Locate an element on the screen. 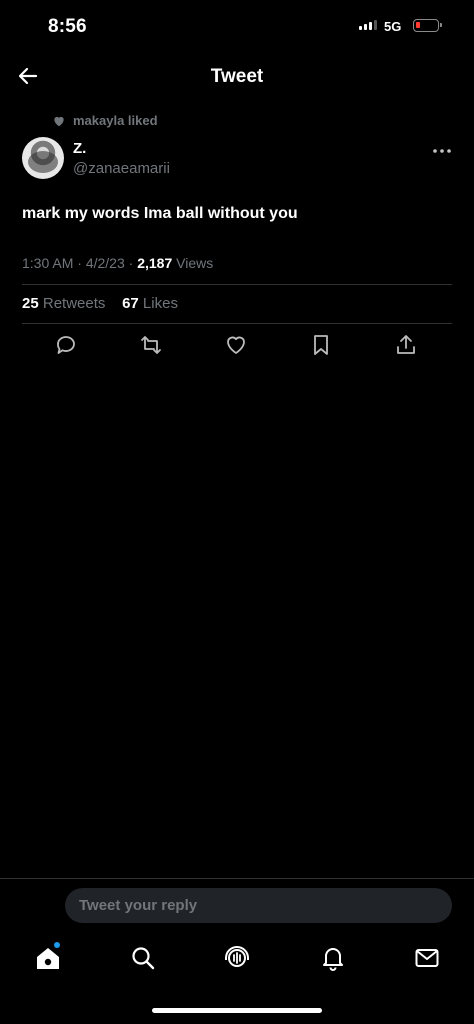 The image size is (474, 1024). tweet-meta: 1:30 AM · 4/2/23 · 2,187 Views is located at coordinates (118, 263).